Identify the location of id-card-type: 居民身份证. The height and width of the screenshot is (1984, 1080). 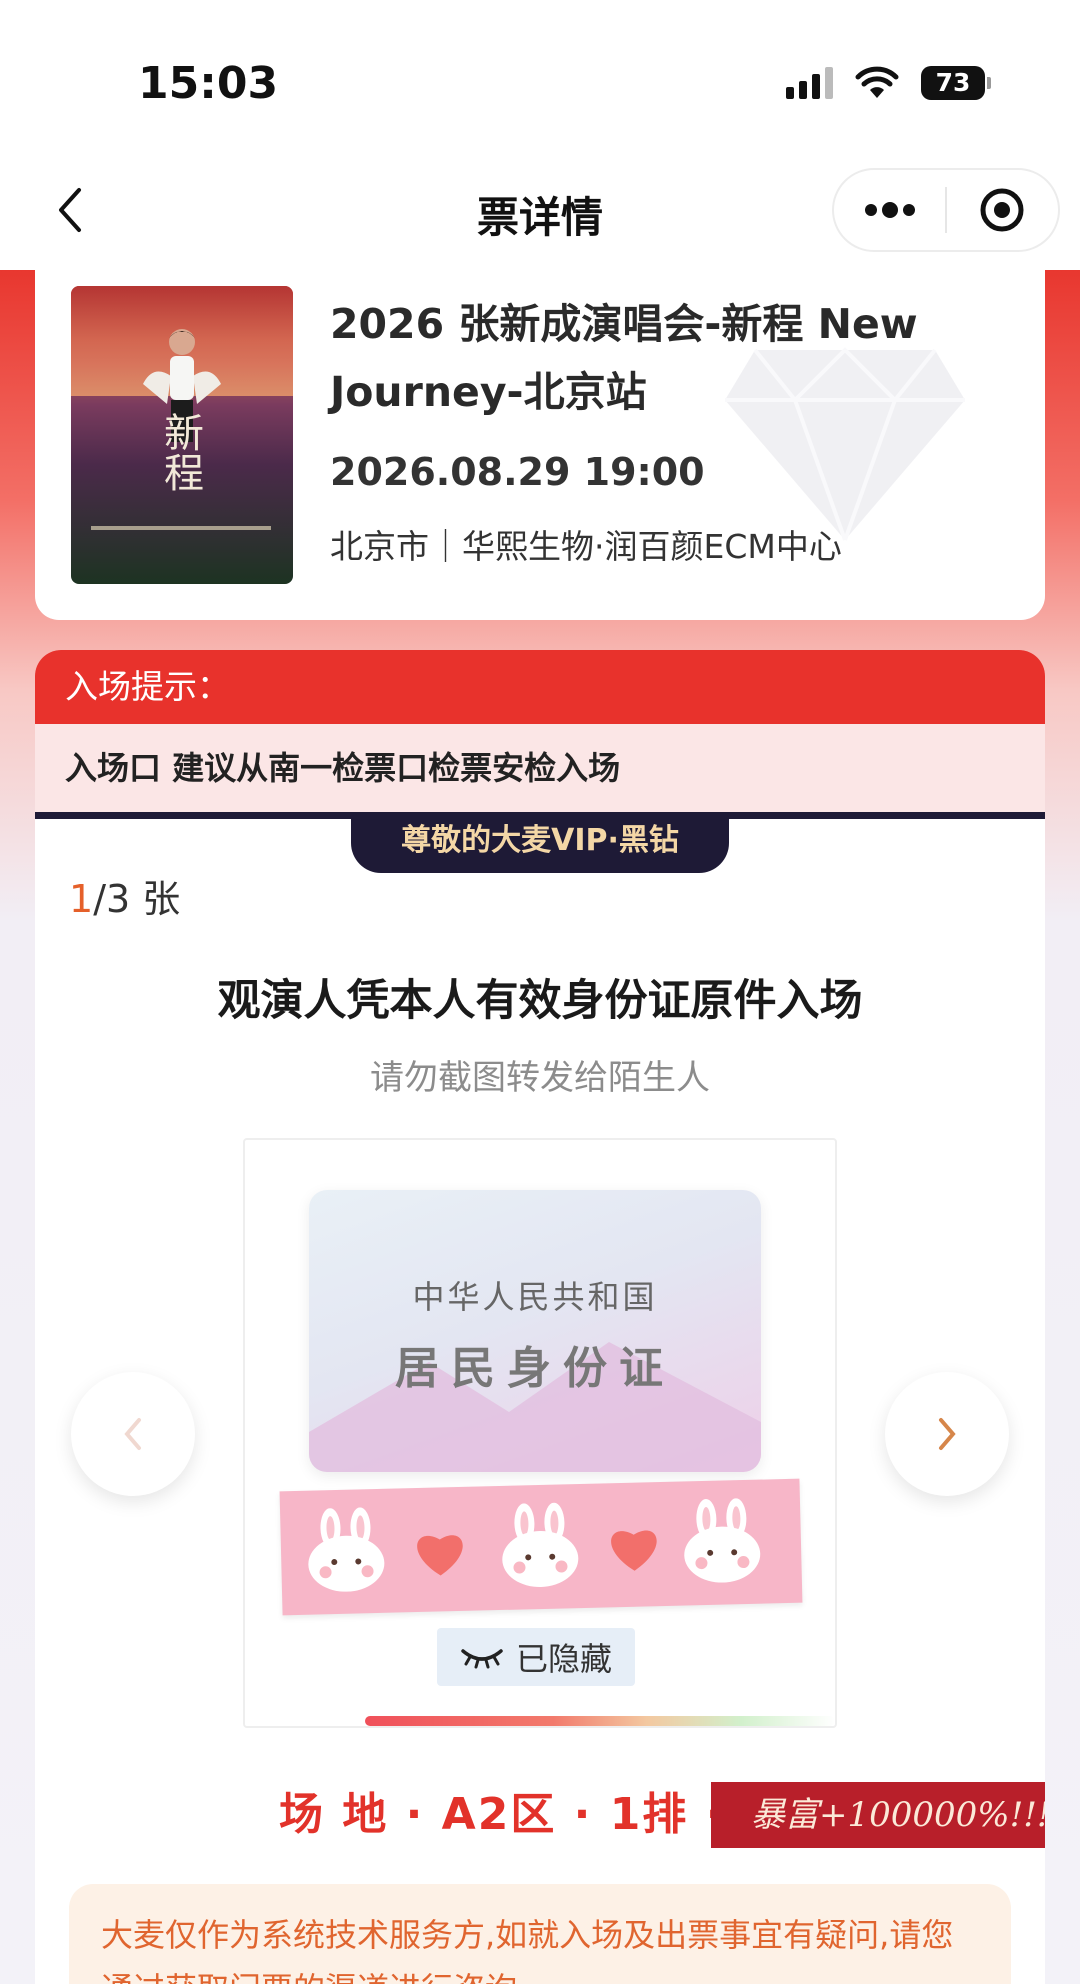
(535, 1368).